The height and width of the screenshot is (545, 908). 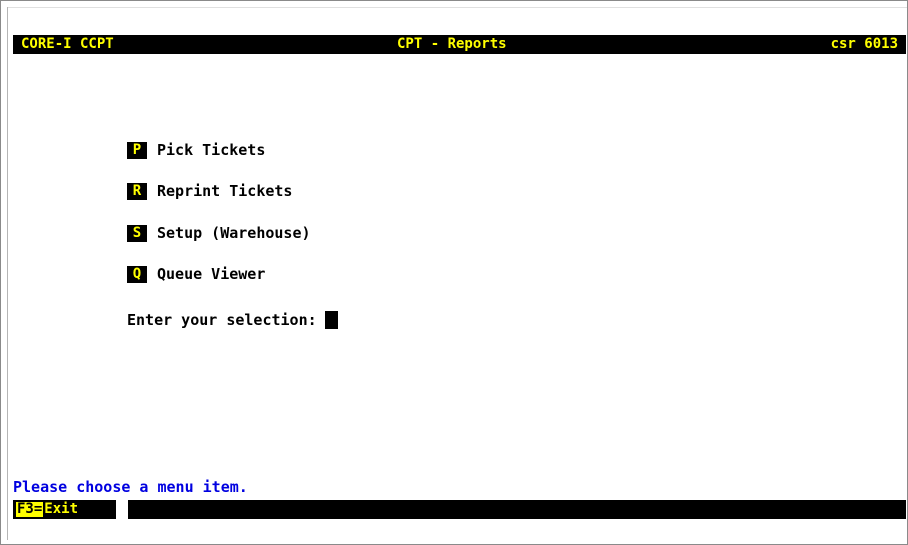 What do you see at coordinates (137, 150) in the screenshot?
I see `menu-key-p: P` at bounding box center [137, 150].